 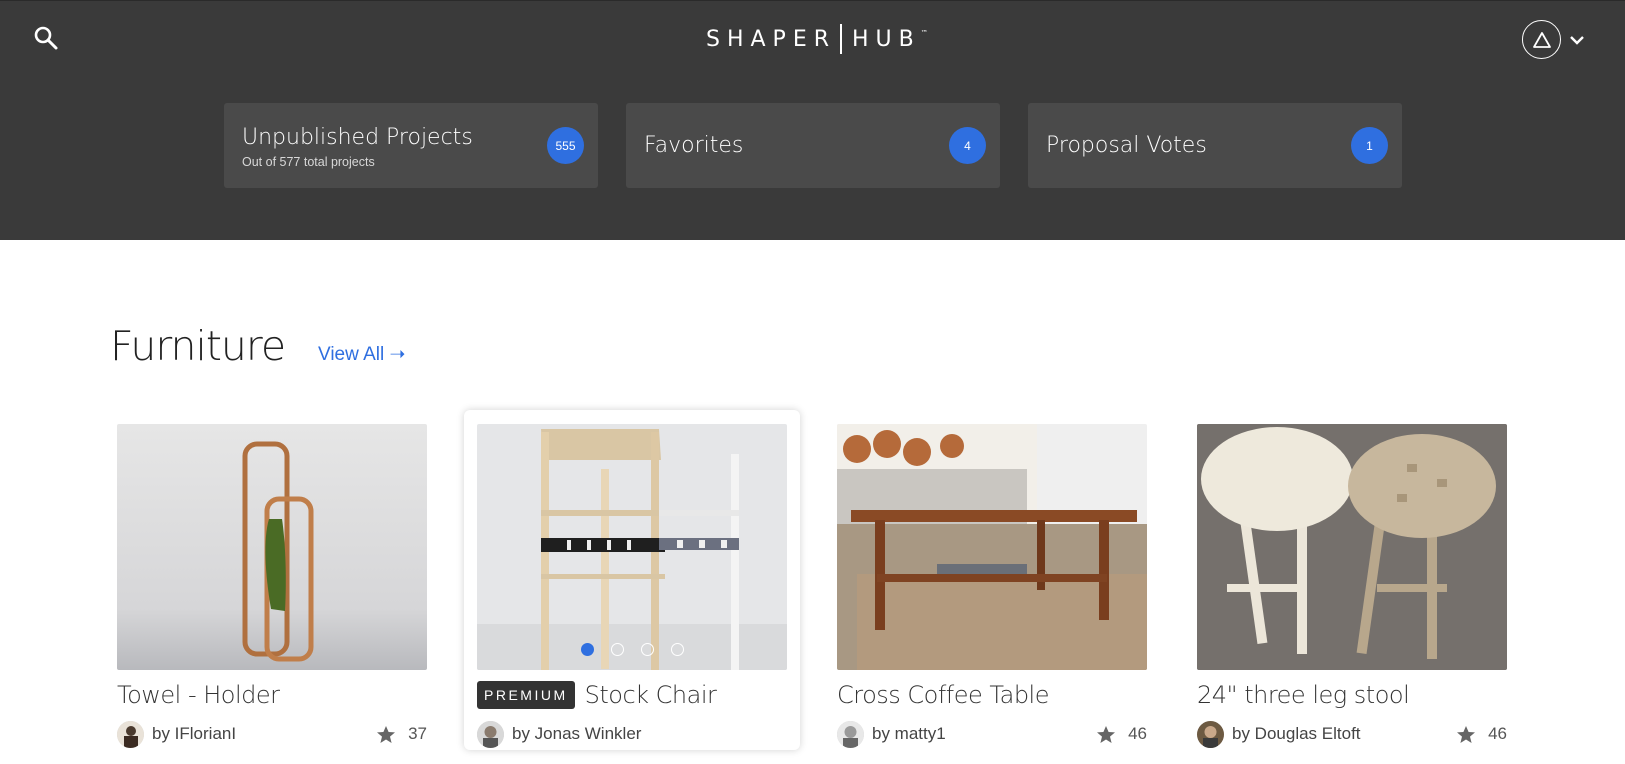 What do you see at coordinates (361, 354) in the screenshot?
I see `view-all-link: View All ➝` at bounding box center [361, 354].